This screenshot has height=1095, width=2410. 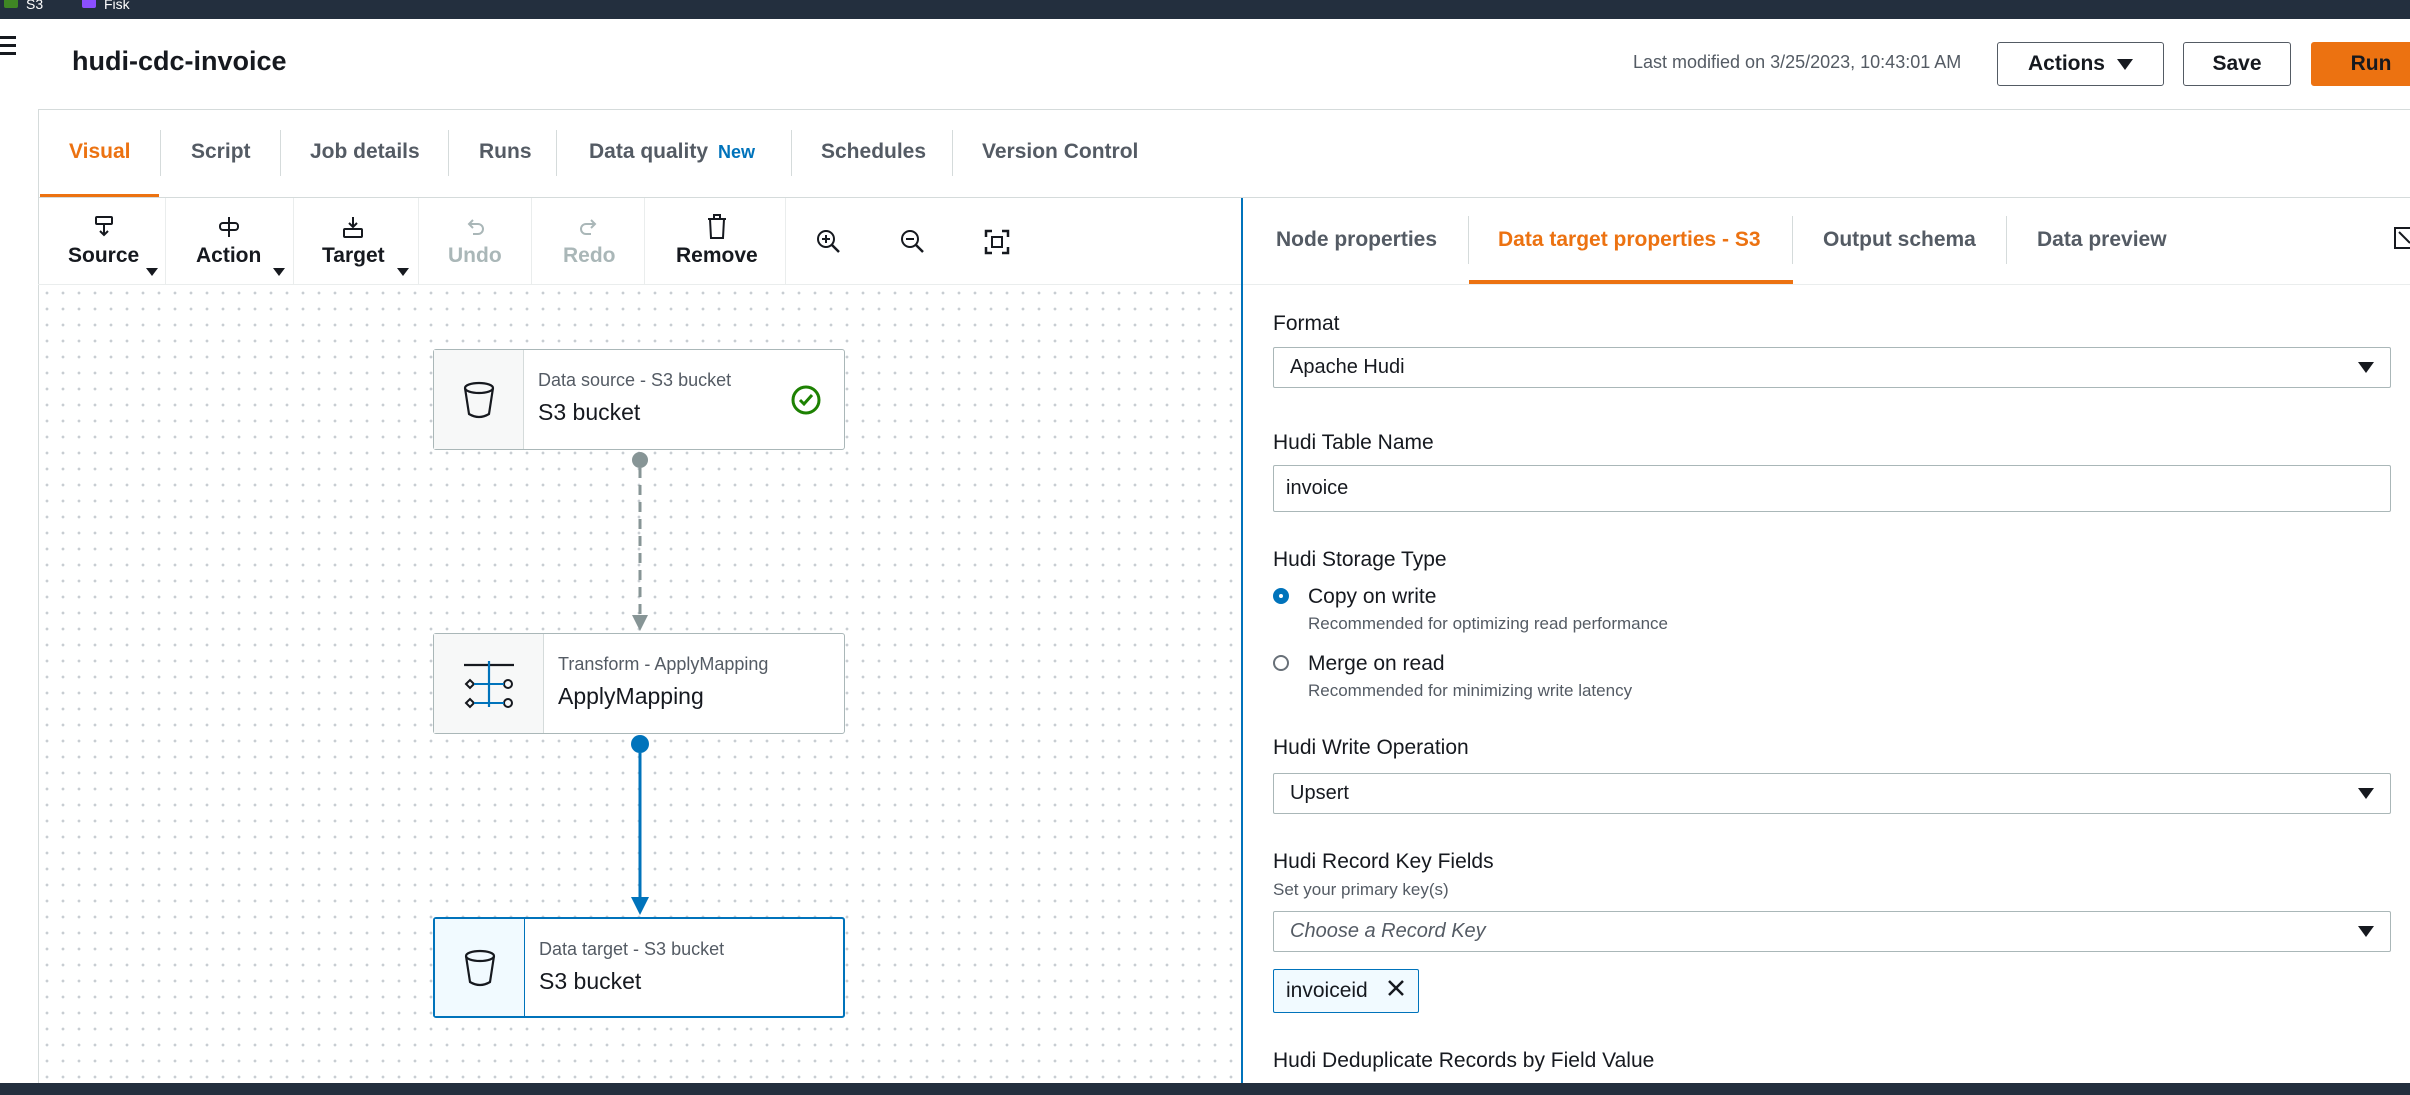 I want to click on tab-data-target-properties: Data target properties - S3, so click(x=1629, y=240).